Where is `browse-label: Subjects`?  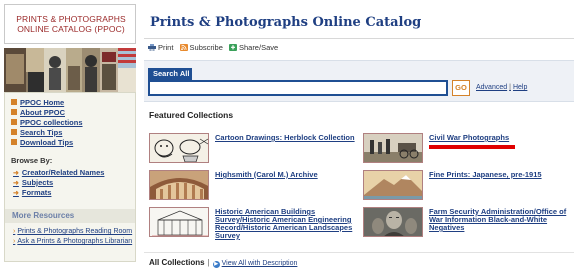 browse-label: Subjects is located at coordinates (37, 182).